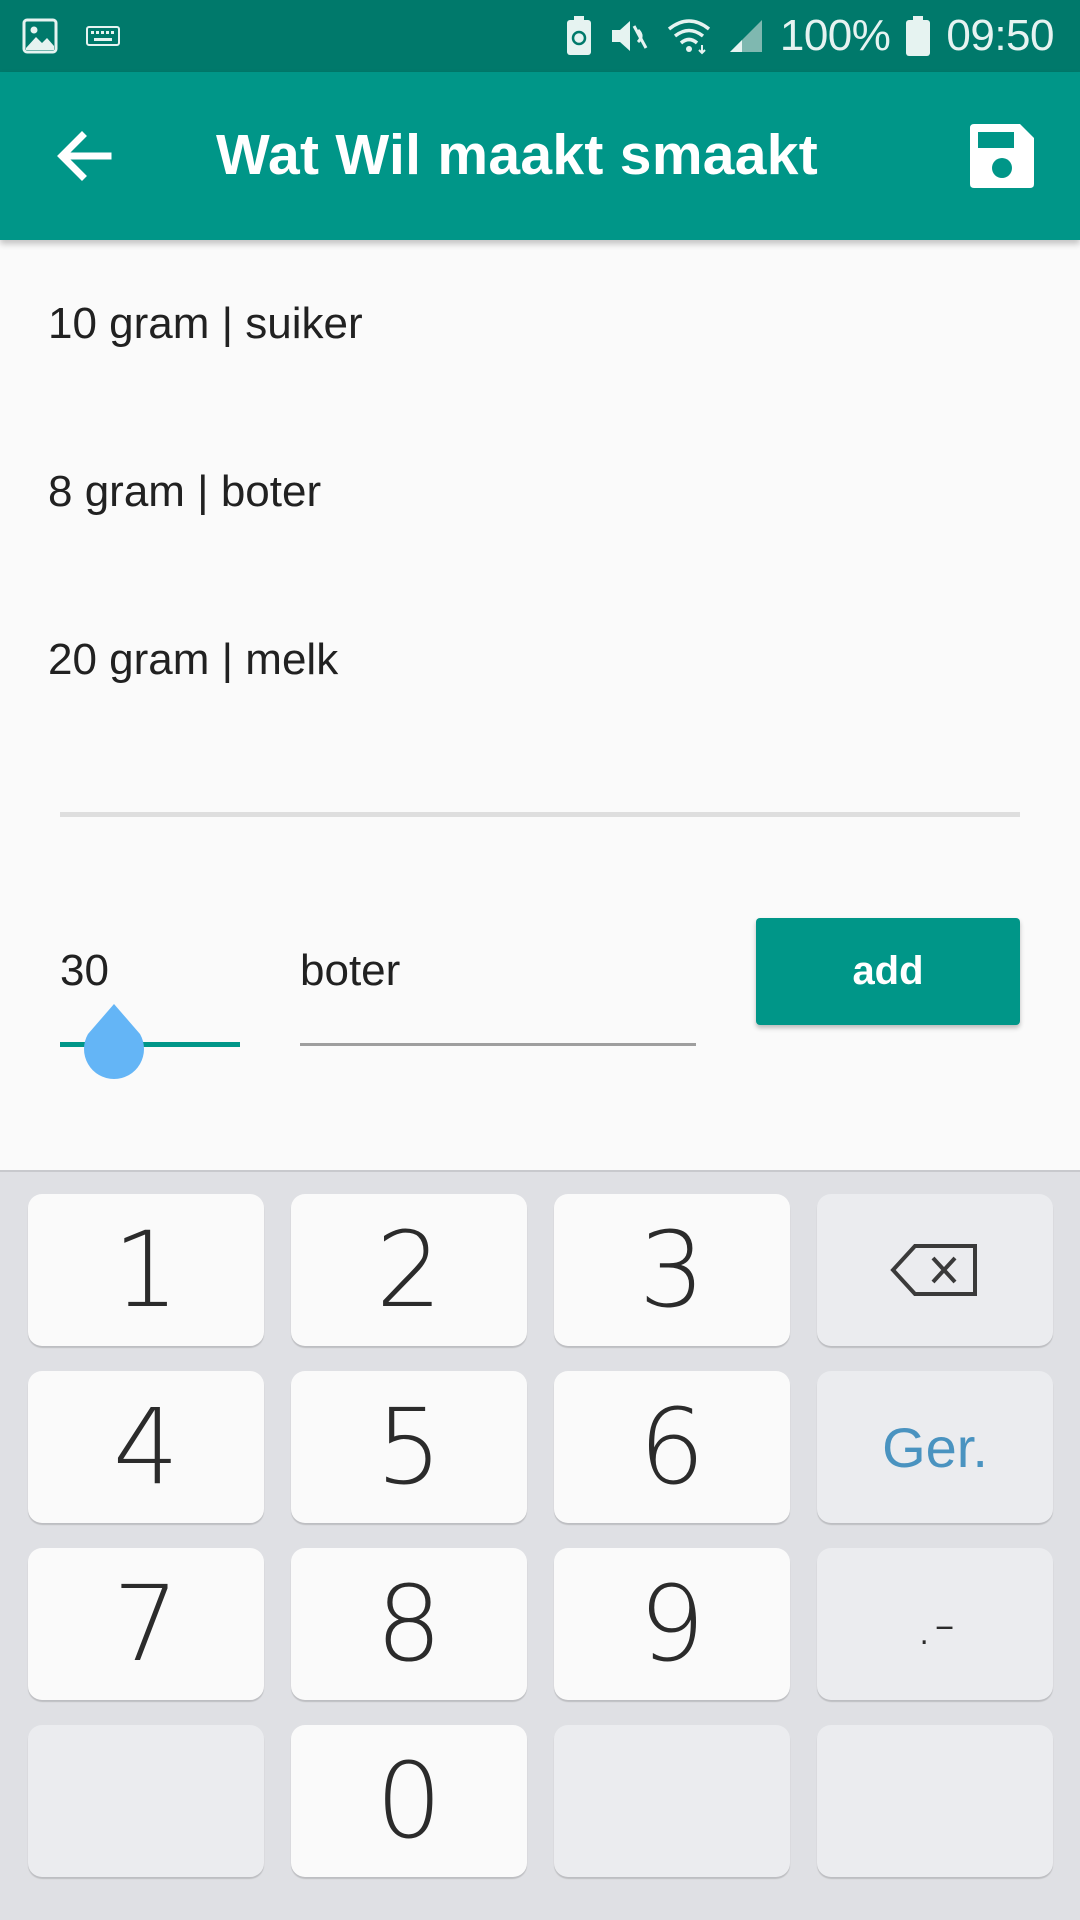  I want to click on image-icon, so click(40, 36).